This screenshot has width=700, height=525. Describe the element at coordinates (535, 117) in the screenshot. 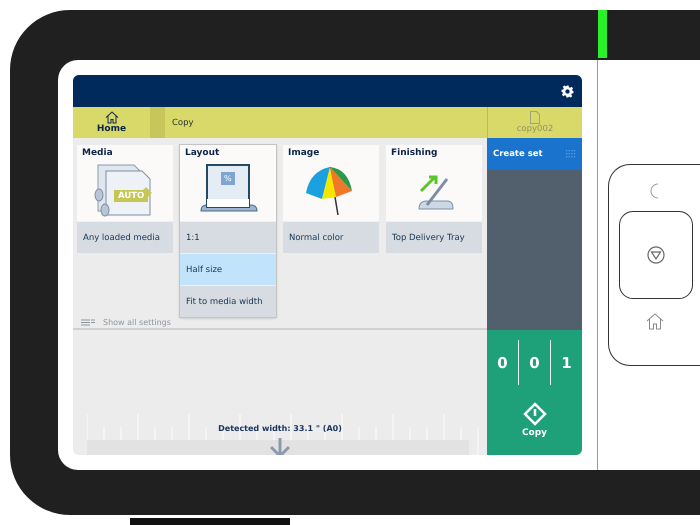

I see `document-icon` at that location.